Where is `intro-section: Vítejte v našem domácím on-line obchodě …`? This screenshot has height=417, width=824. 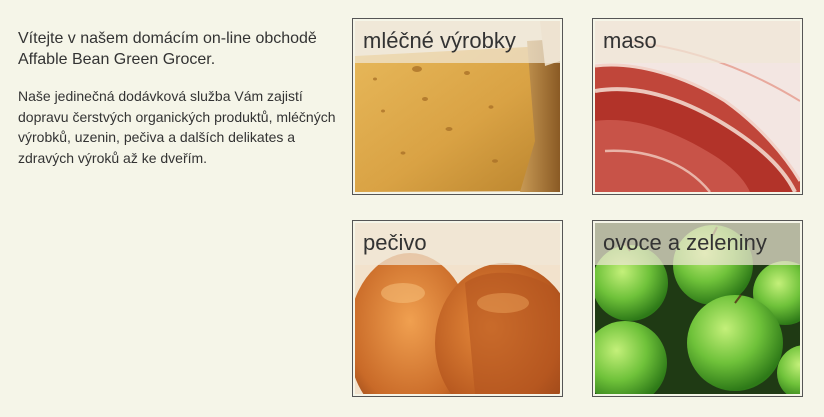
intro-section: Vítejte v našem domácím on-line obchodě … is located at coordinates (177, 98).